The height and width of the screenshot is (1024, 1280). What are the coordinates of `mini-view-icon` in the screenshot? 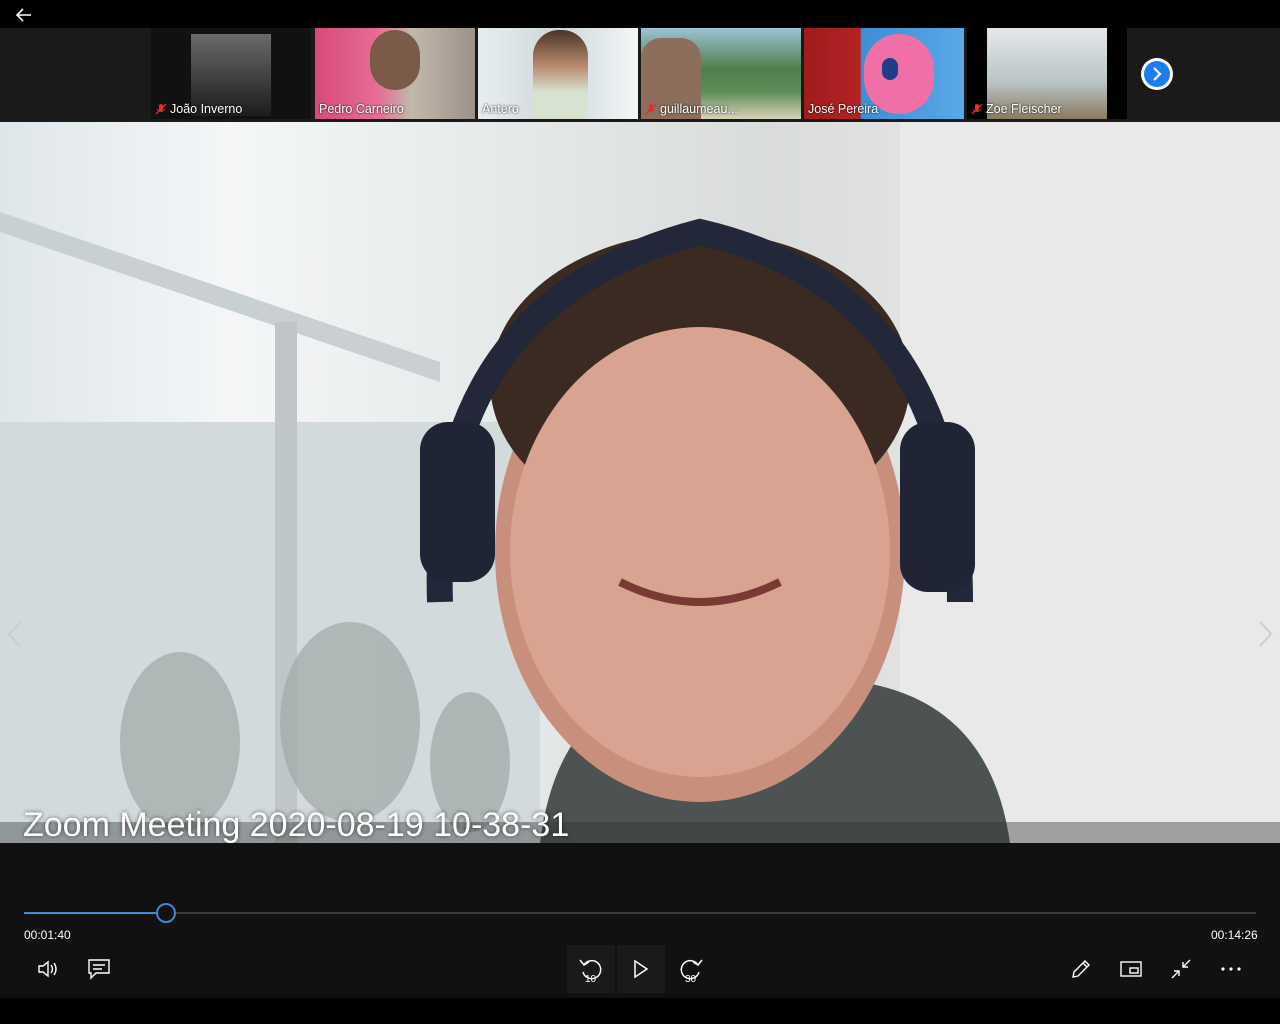 It's located at (1131, 969).